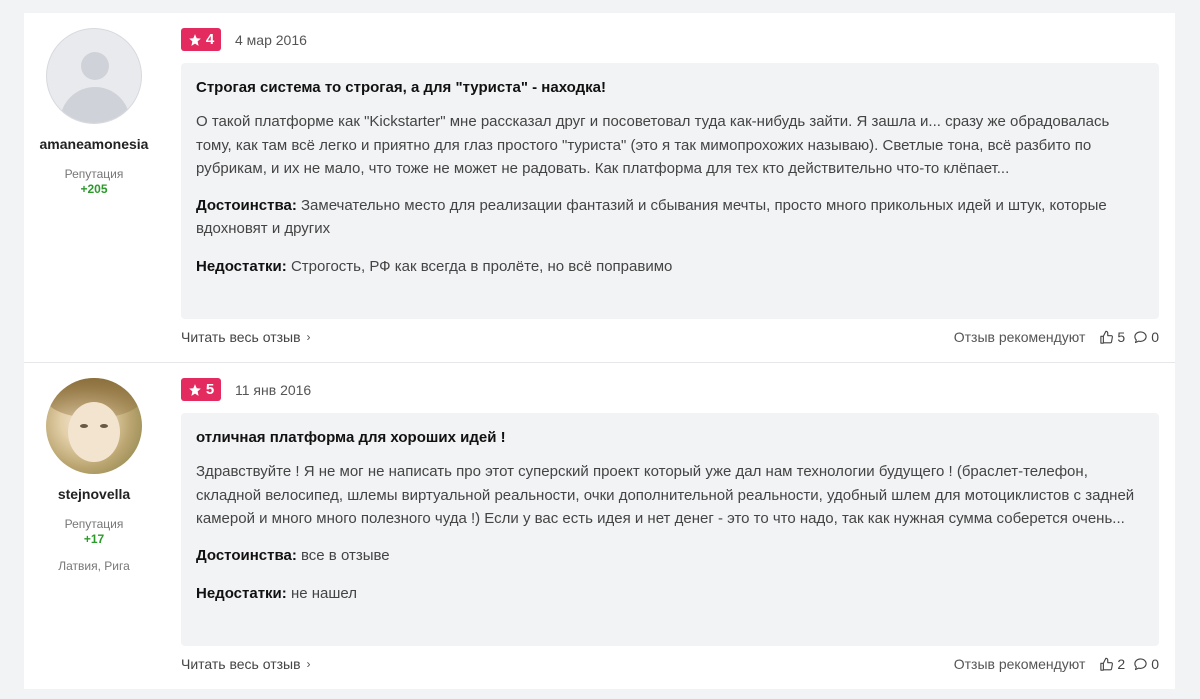 The width and height of the screenshot is (1200, 699). I want to click on review-date: 11 янв 2016, so click(273, 389).